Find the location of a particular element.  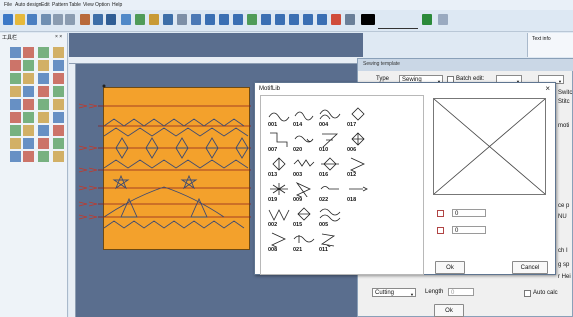

auto-calc-checkbox is located at coordinates (527, 293).